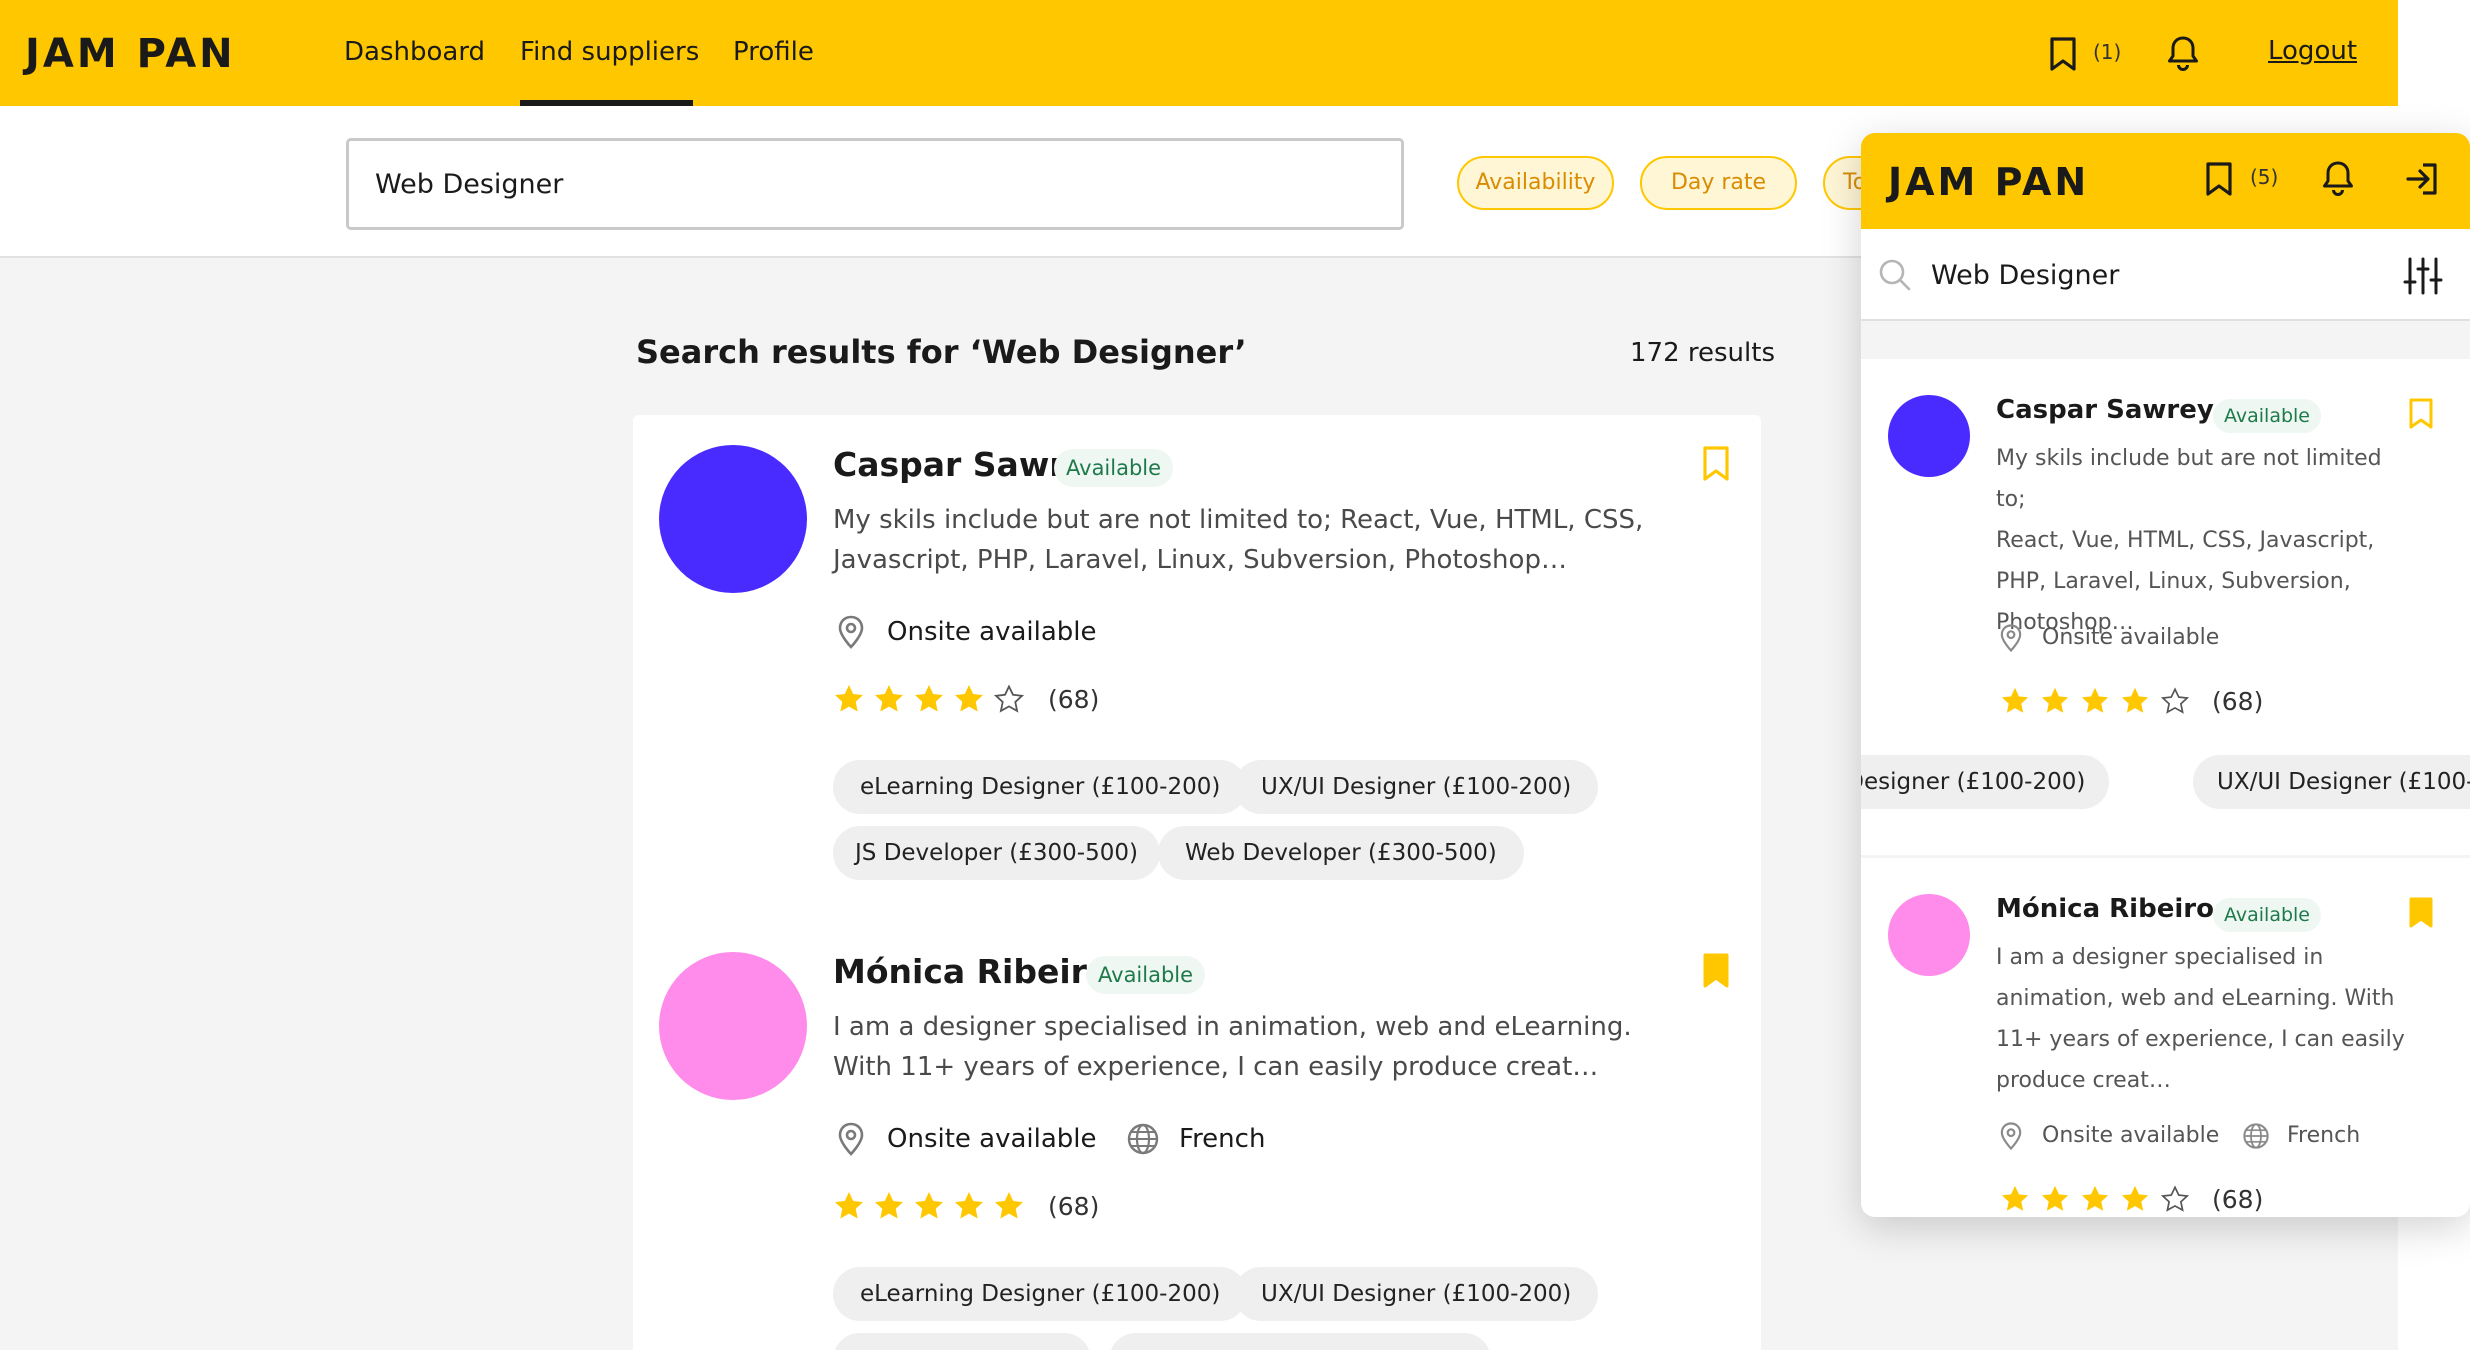 The height and width of the screenshot is (1350, 2470). Describe the element at coordinates (996, 853) in the screenshot. I see `skill-tag: JS Developer (£300-500)` at that location.